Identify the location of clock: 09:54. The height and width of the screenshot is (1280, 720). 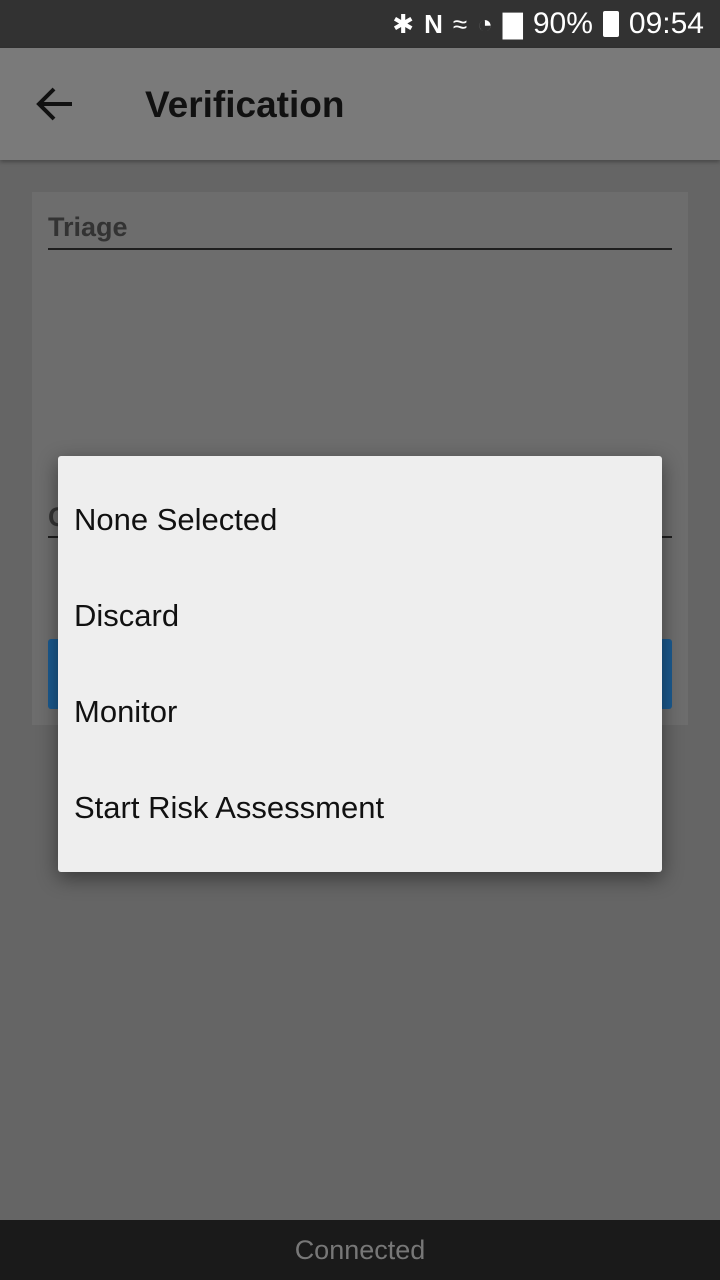
(666, 23).